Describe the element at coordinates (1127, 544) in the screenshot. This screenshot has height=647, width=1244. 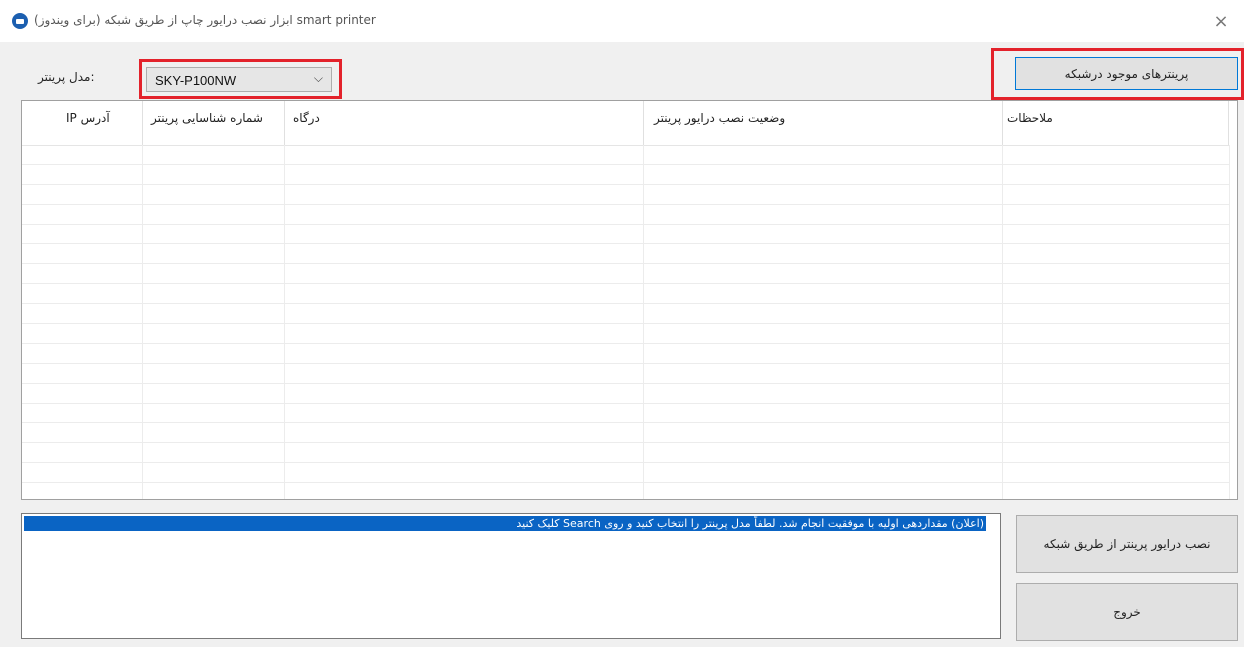
I see `install-driver-button: نصب درایور پرینتر از طریق شبکه` at that location.